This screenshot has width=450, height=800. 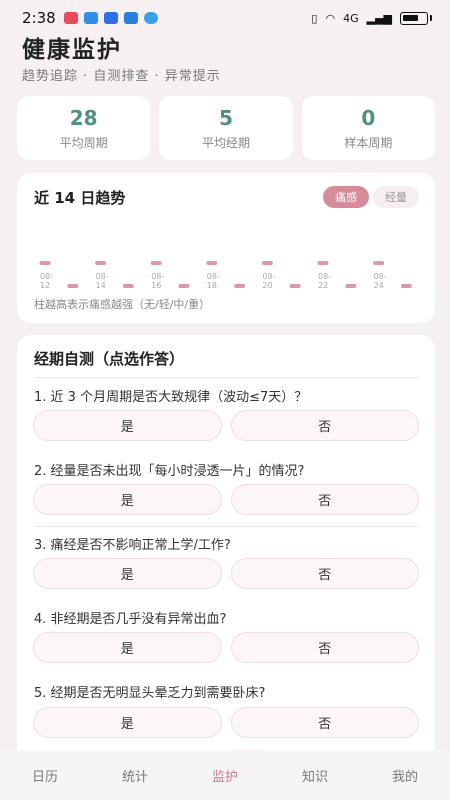 What do you see at coordinates (225, 275) in the screenshot?
I see `trend-chart: 08-1208-1408-1608-1808-2008-2208-24` at bounding box center [225, 275].